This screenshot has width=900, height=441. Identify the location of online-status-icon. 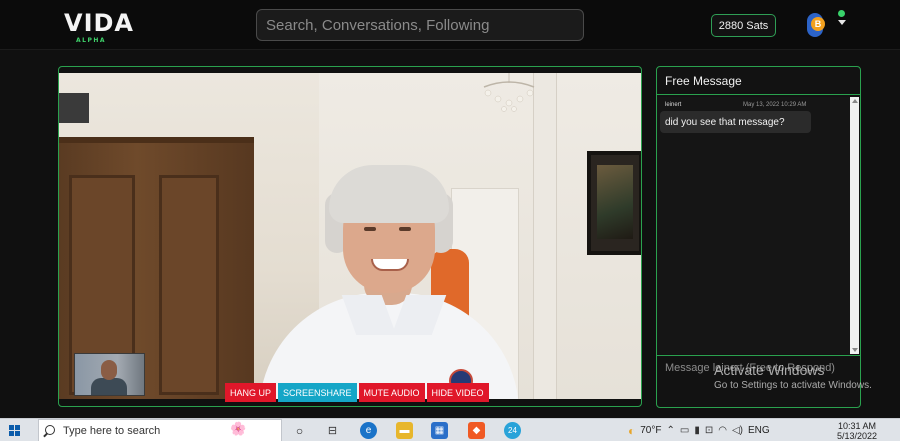
(841, 13).